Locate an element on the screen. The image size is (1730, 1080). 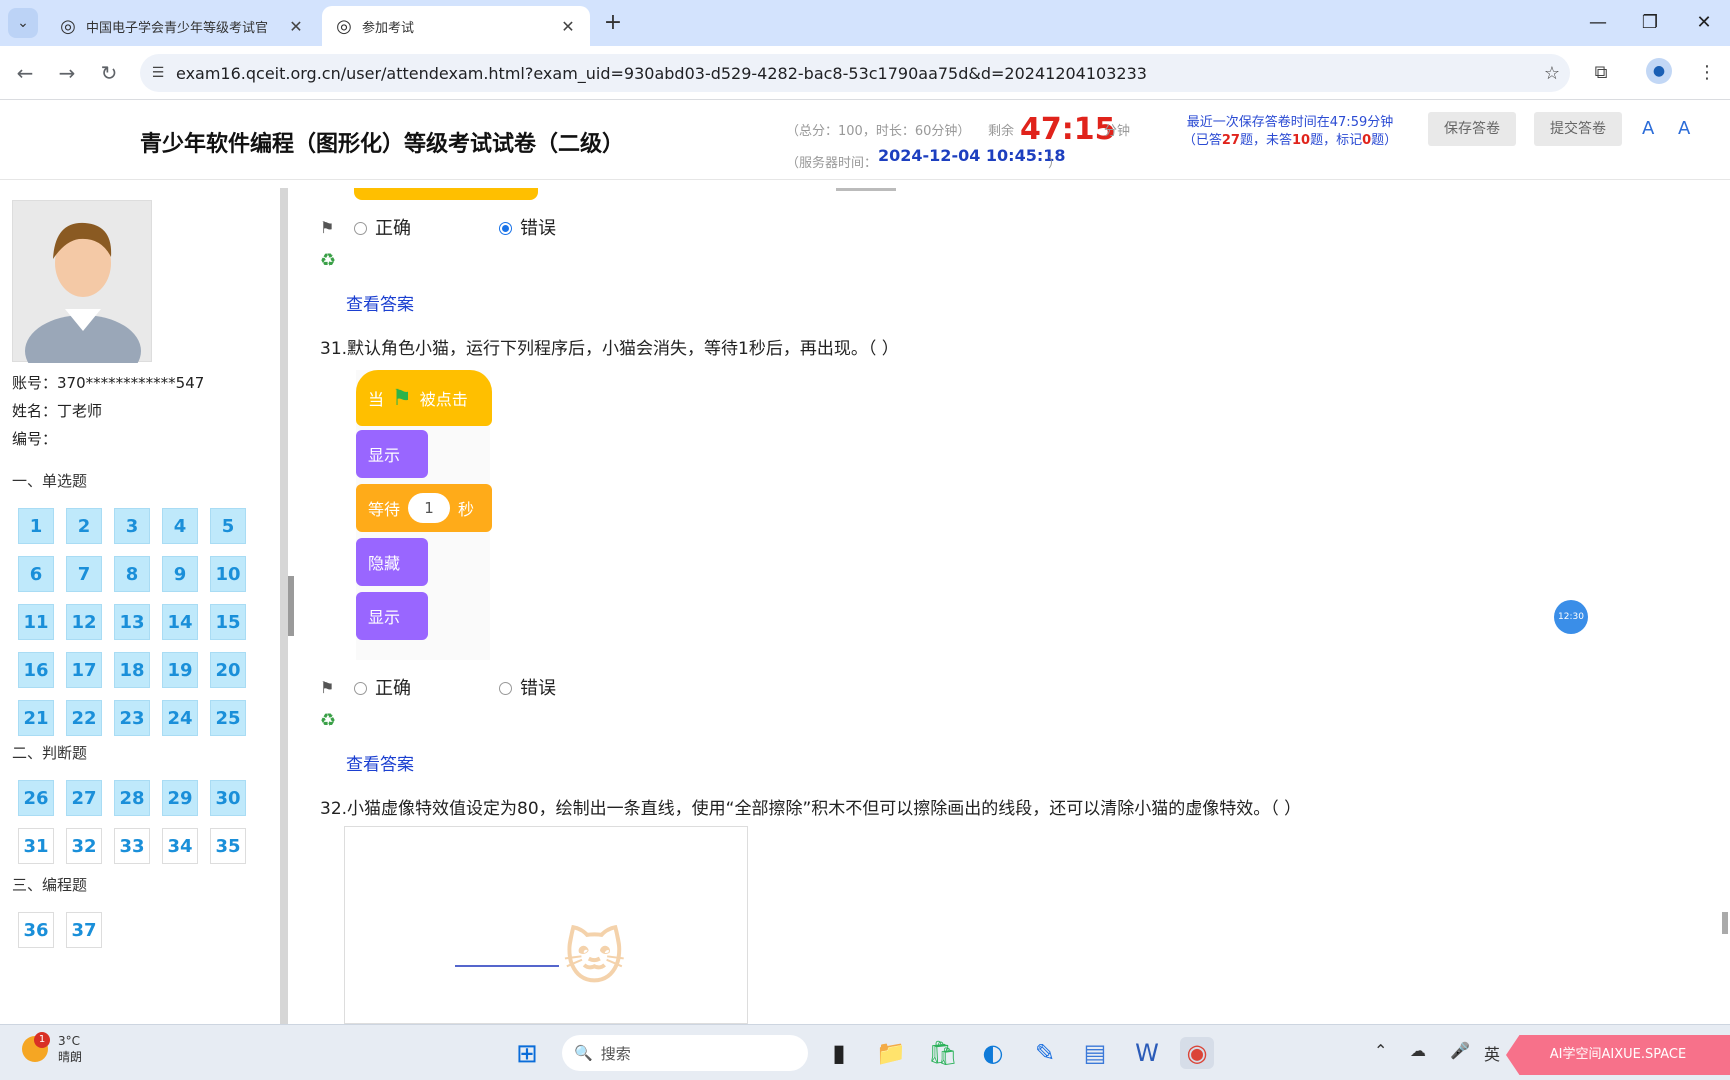
back-button: ← is located at coordinates (25, 73).